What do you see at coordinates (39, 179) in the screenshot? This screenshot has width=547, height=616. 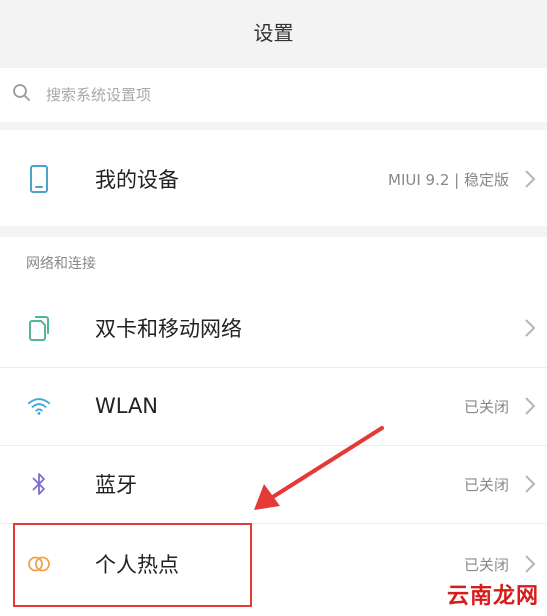 I see `phone-icon` at bounding box center [39, 179].